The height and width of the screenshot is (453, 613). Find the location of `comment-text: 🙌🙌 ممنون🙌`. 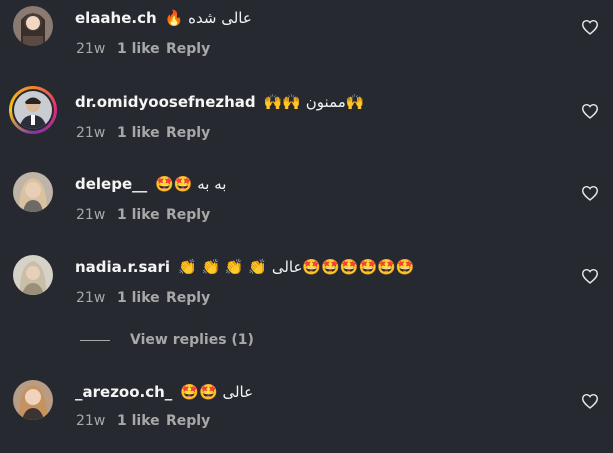

comment-text: 🙌🙌 ممنون🙌 is located at coordinates (314, 102).